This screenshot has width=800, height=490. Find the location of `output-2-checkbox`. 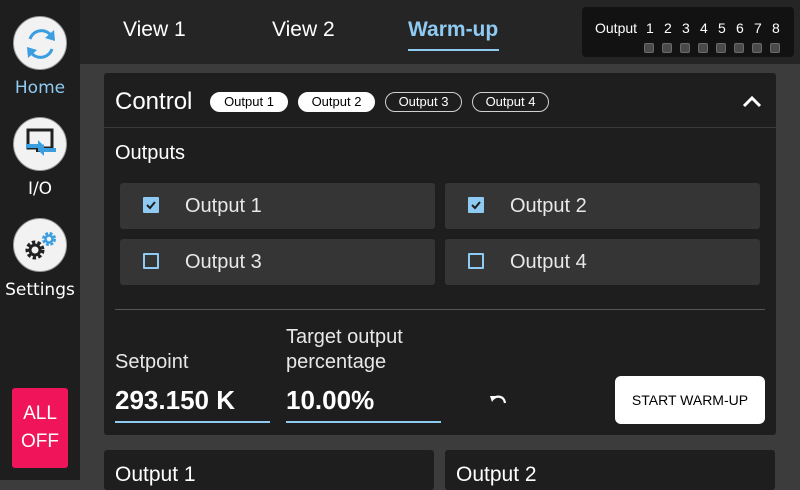

output-2-checkbox is located at coordinates (476, 205).